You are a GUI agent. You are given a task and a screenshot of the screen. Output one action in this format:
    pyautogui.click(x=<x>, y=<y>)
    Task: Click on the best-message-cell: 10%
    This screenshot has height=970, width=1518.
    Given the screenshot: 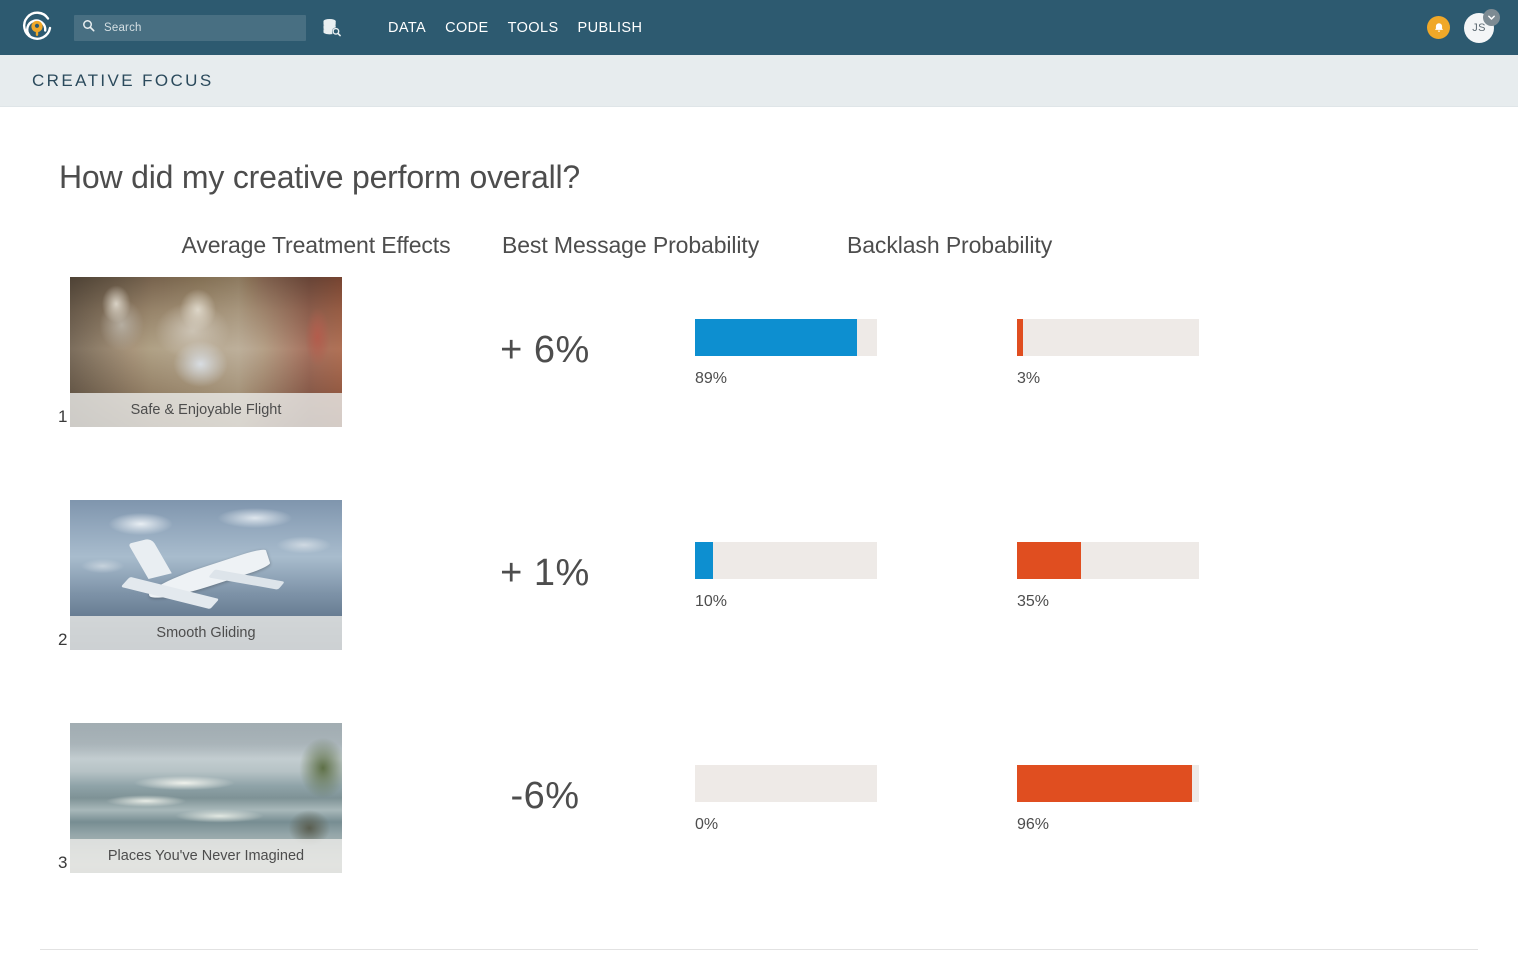 What is the action you would take?
    pyautogui.click(x=856, y=555)
    